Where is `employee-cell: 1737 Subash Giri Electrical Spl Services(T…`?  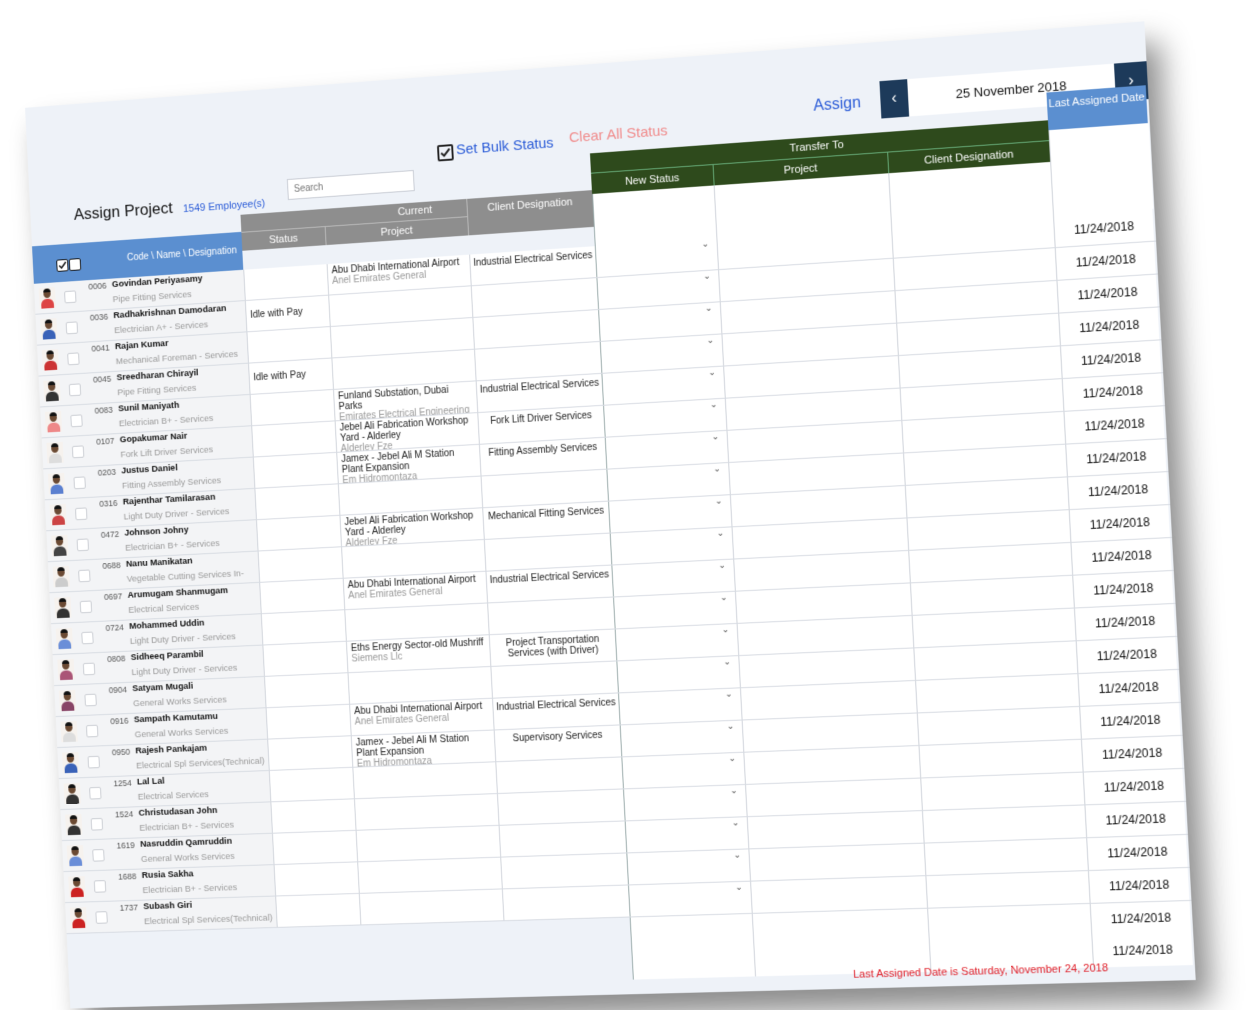
employee-cell: 1737 Subash Giri Electrical Spl Services(T… is located at coordinates (171, 915).